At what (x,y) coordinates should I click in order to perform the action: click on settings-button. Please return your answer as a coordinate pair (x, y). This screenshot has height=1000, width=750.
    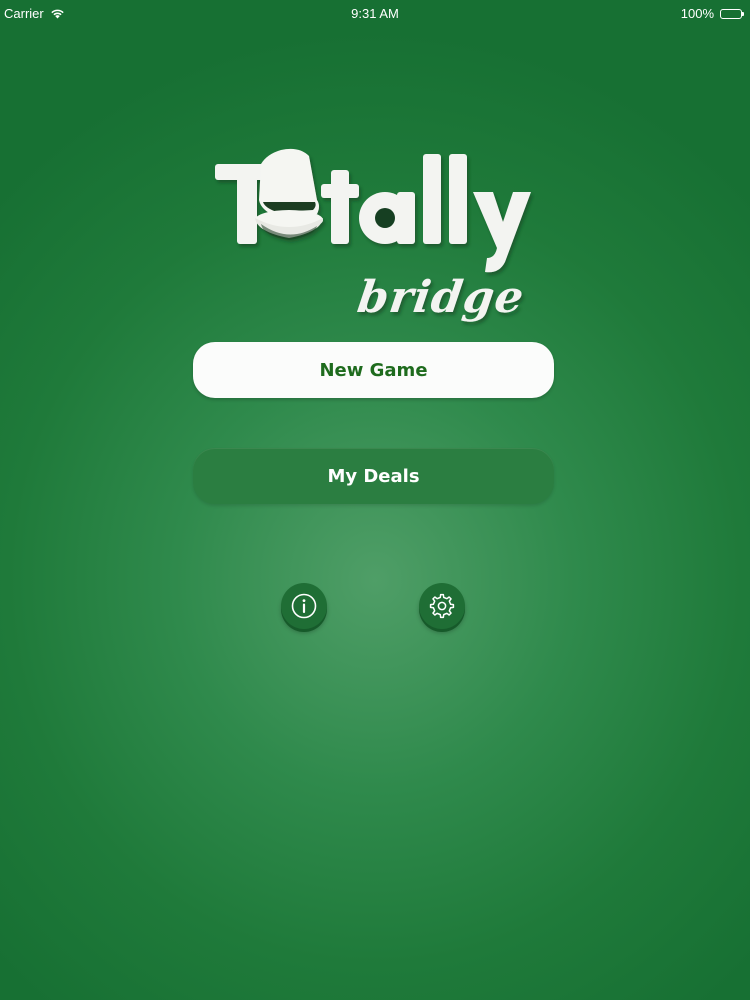
    Looking at the image, I should click on (442, 606).